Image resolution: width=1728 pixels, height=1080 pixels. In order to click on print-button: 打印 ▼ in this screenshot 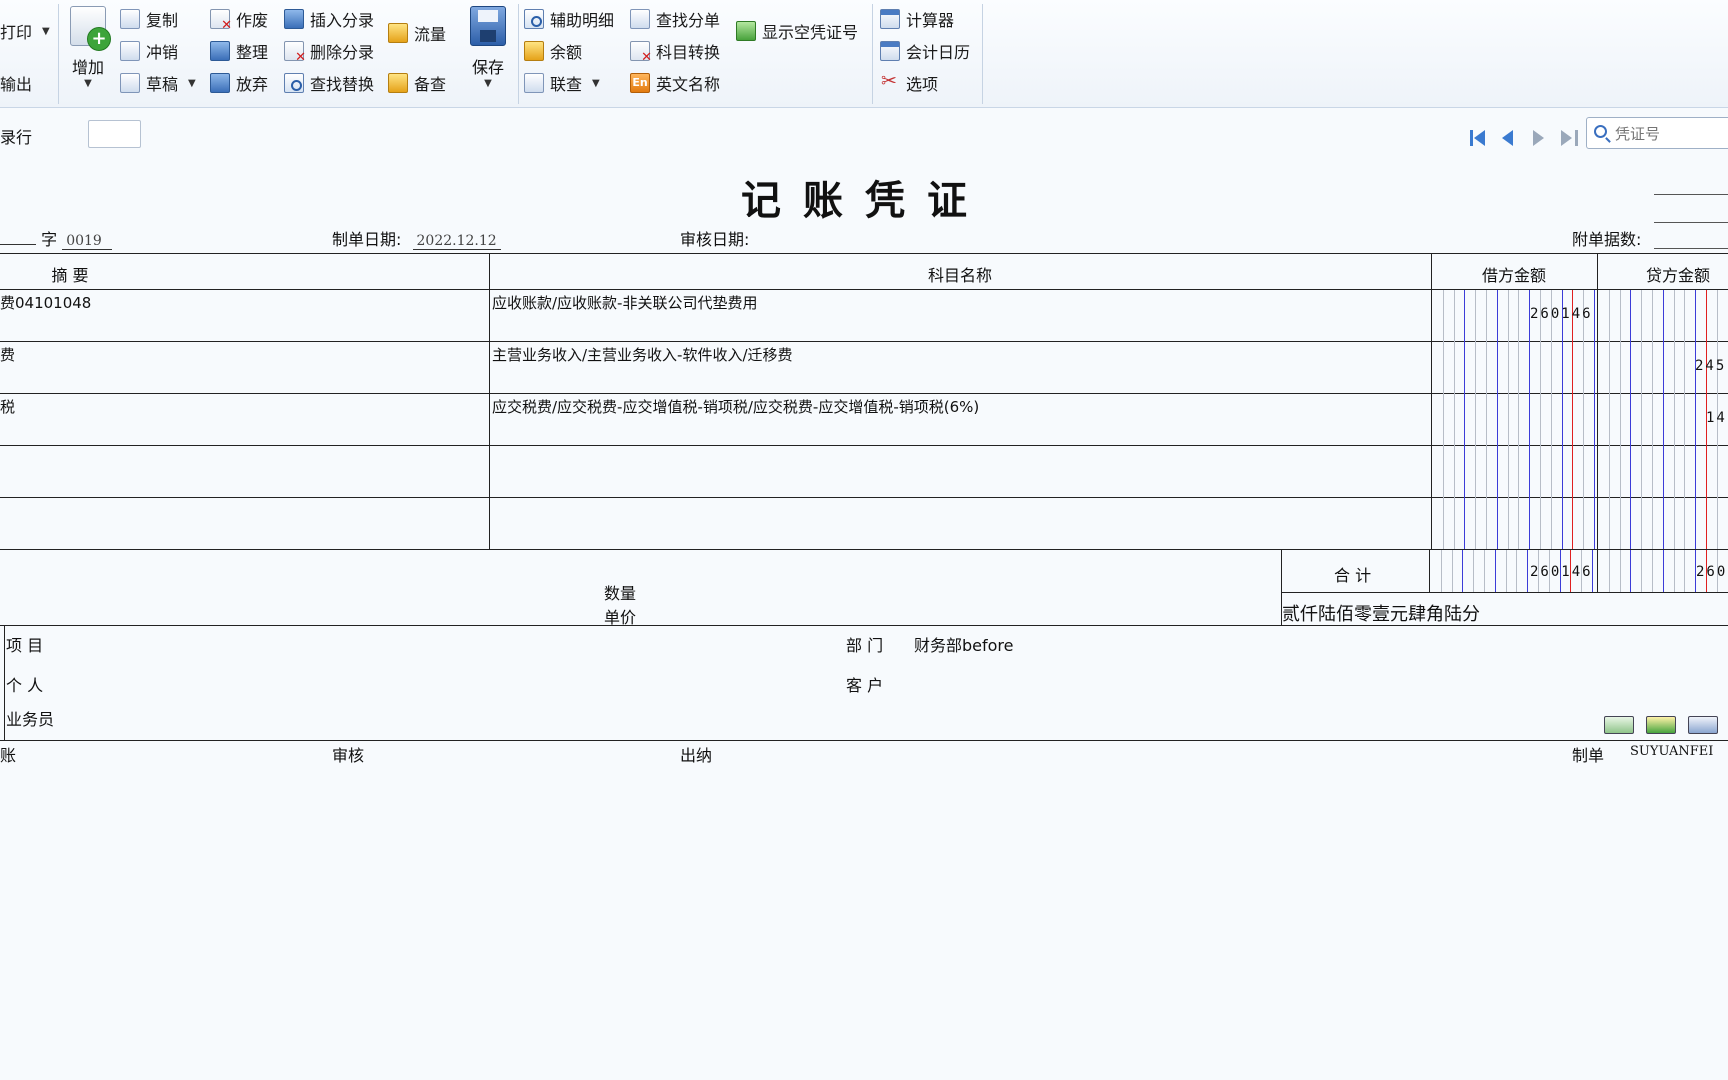, I will do `click(25, 31)`.